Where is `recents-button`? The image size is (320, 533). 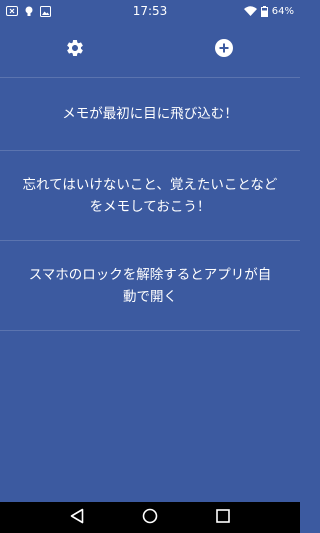
recents-button is located at coordinates (223, 518).